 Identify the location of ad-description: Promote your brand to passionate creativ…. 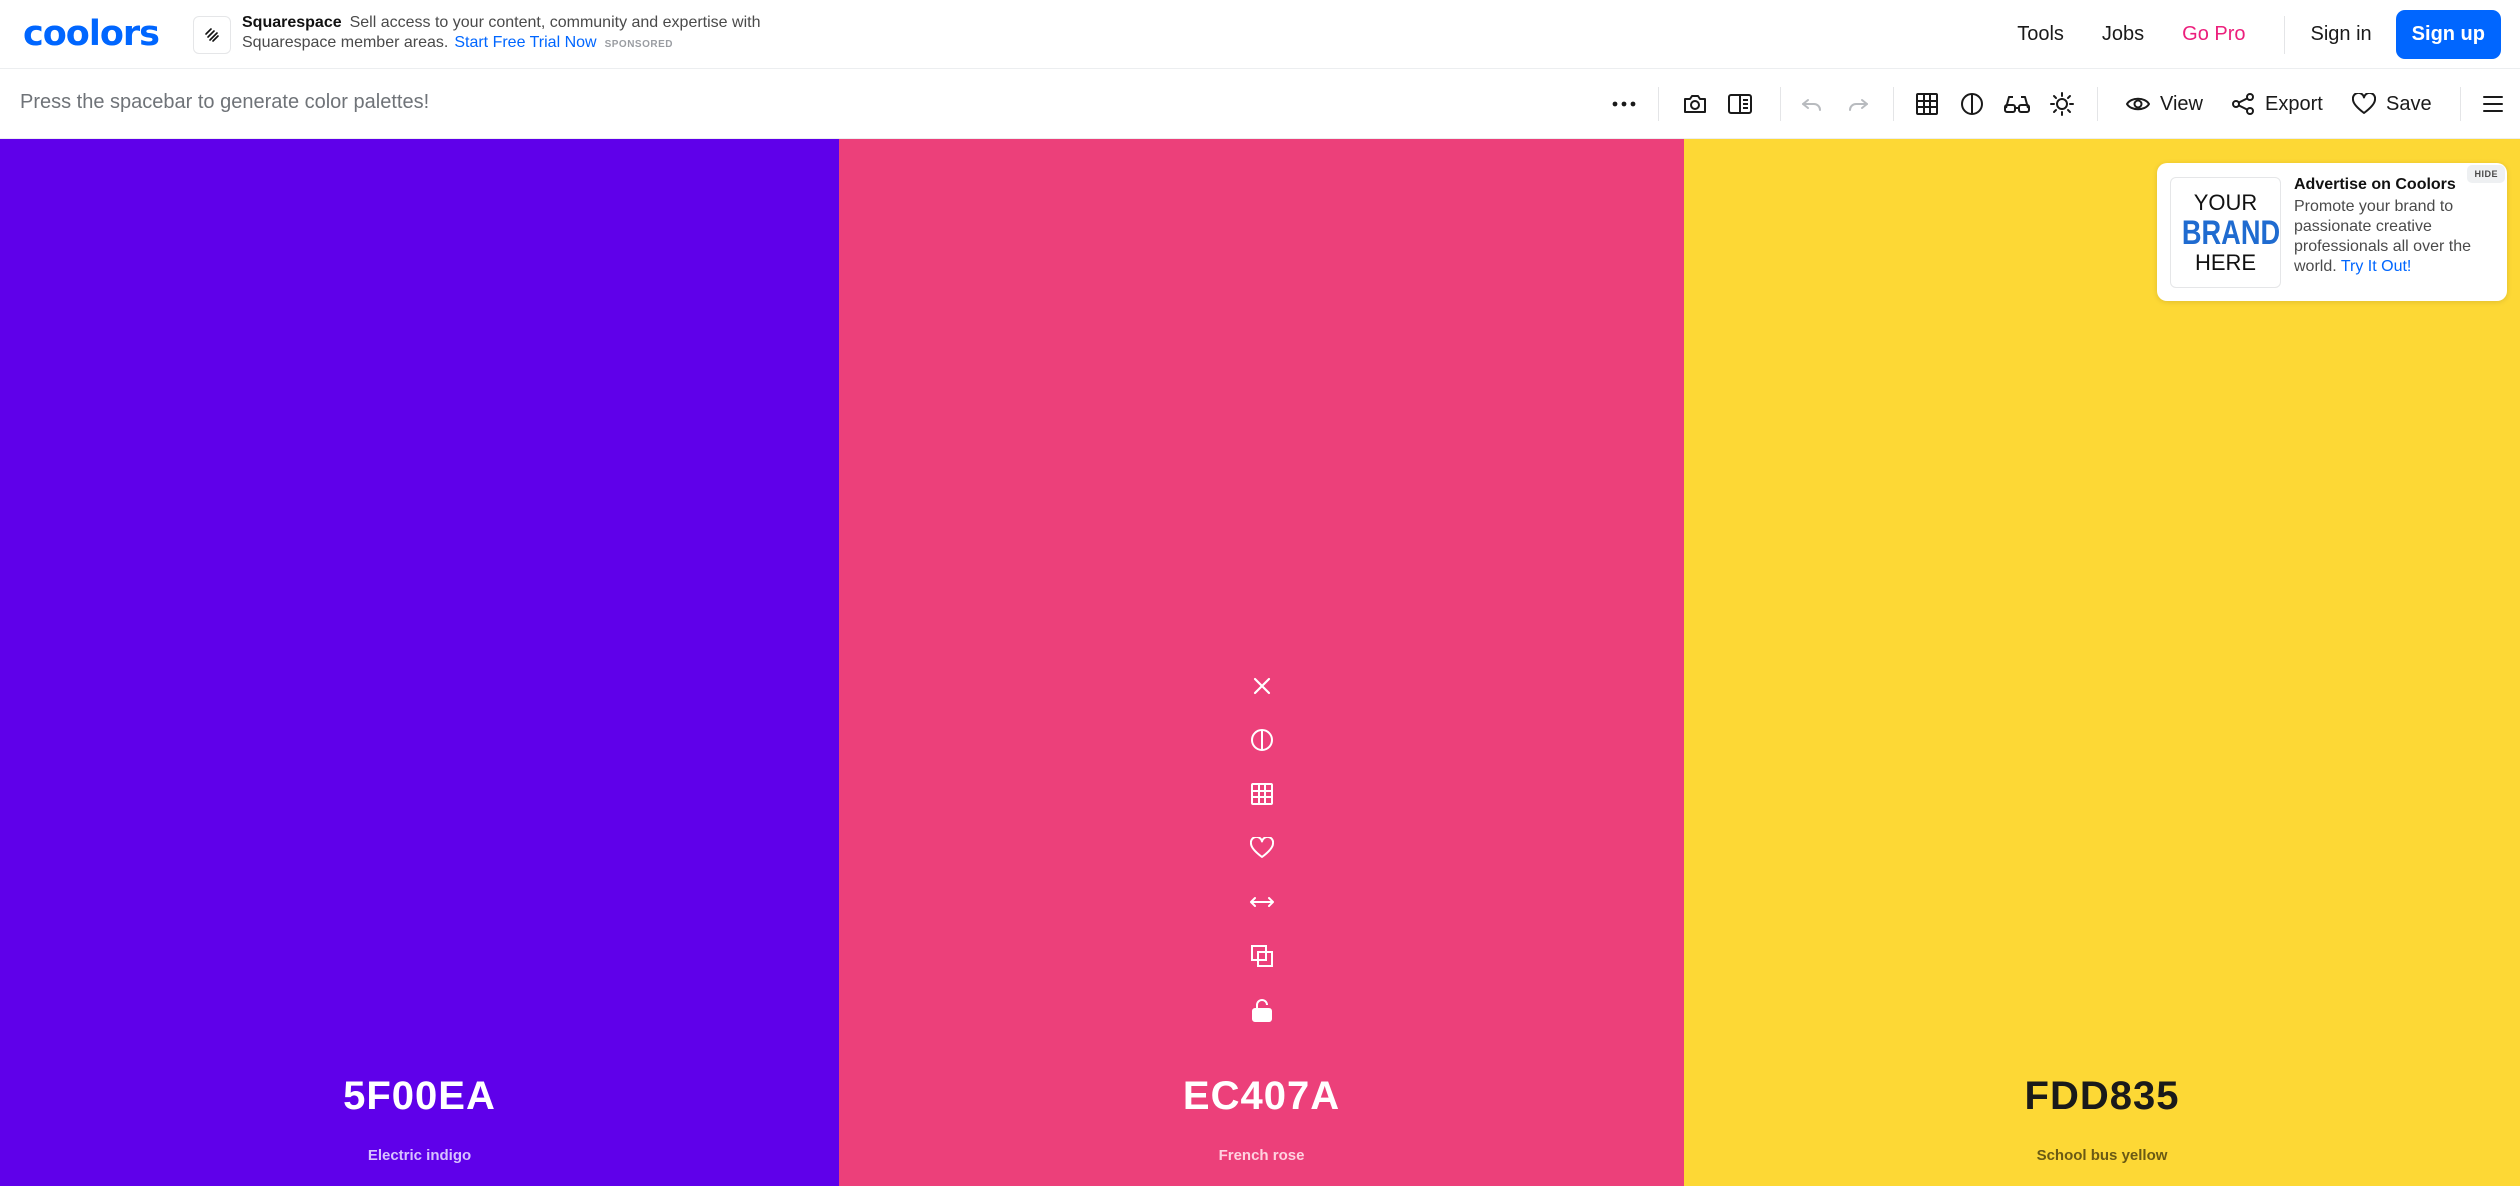
(2394, 237).